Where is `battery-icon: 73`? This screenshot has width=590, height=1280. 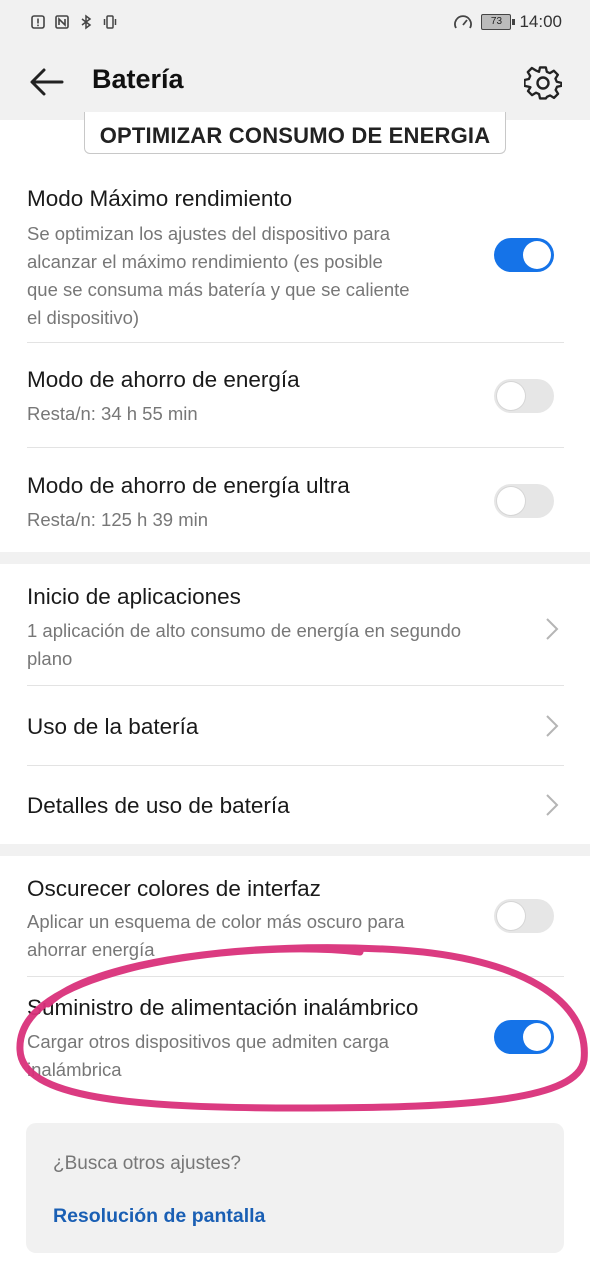 battery-icon: 73 is located at coordinates (498, 22).